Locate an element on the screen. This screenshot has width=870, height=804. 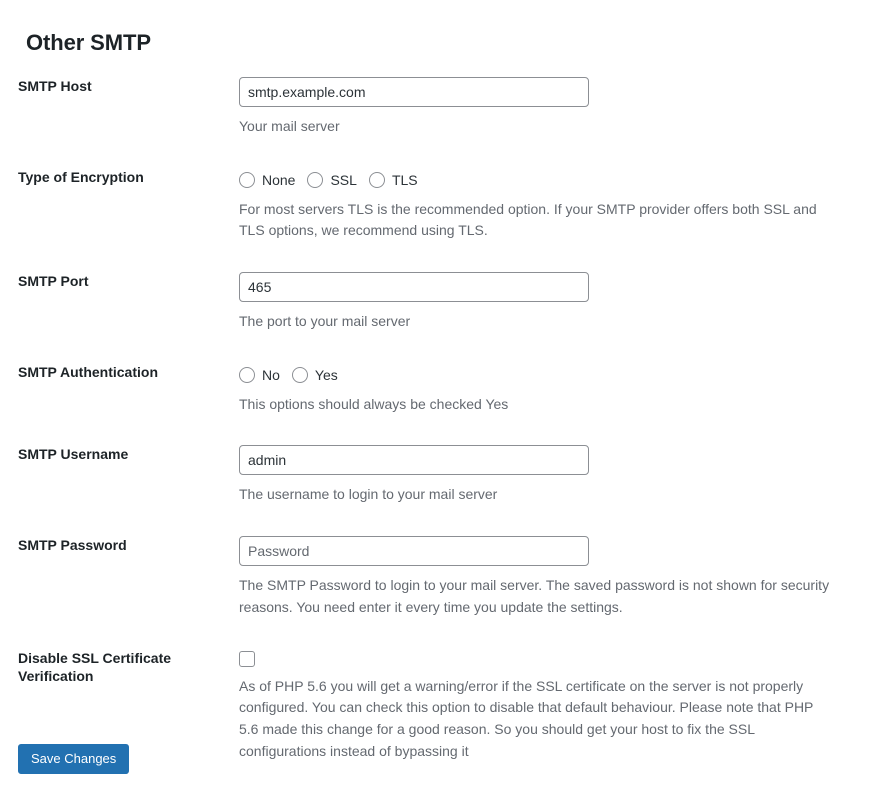
radio-option-no: No is located at coordinates (259, 374).